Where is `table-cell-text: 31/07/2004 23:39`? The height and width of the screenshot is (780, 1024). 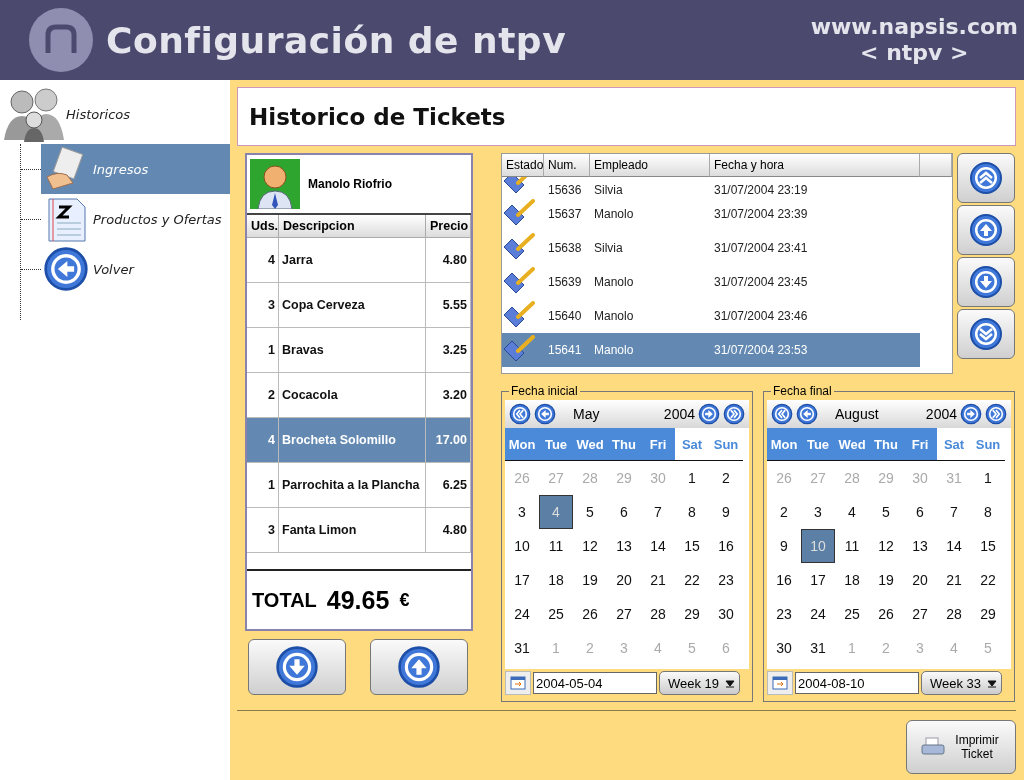 table-cell-text: 31/07/2004 23:39 is located at coordinates (761, 214).